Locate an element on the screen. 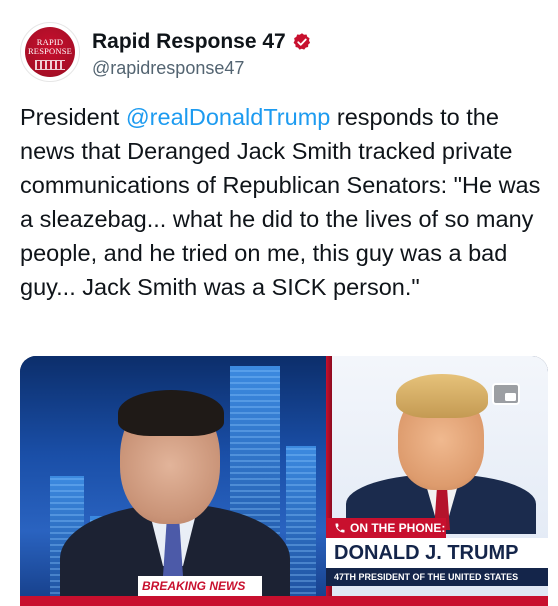  chyron-name: DONALD J. TRUMP is located at coordinates (437, 553).